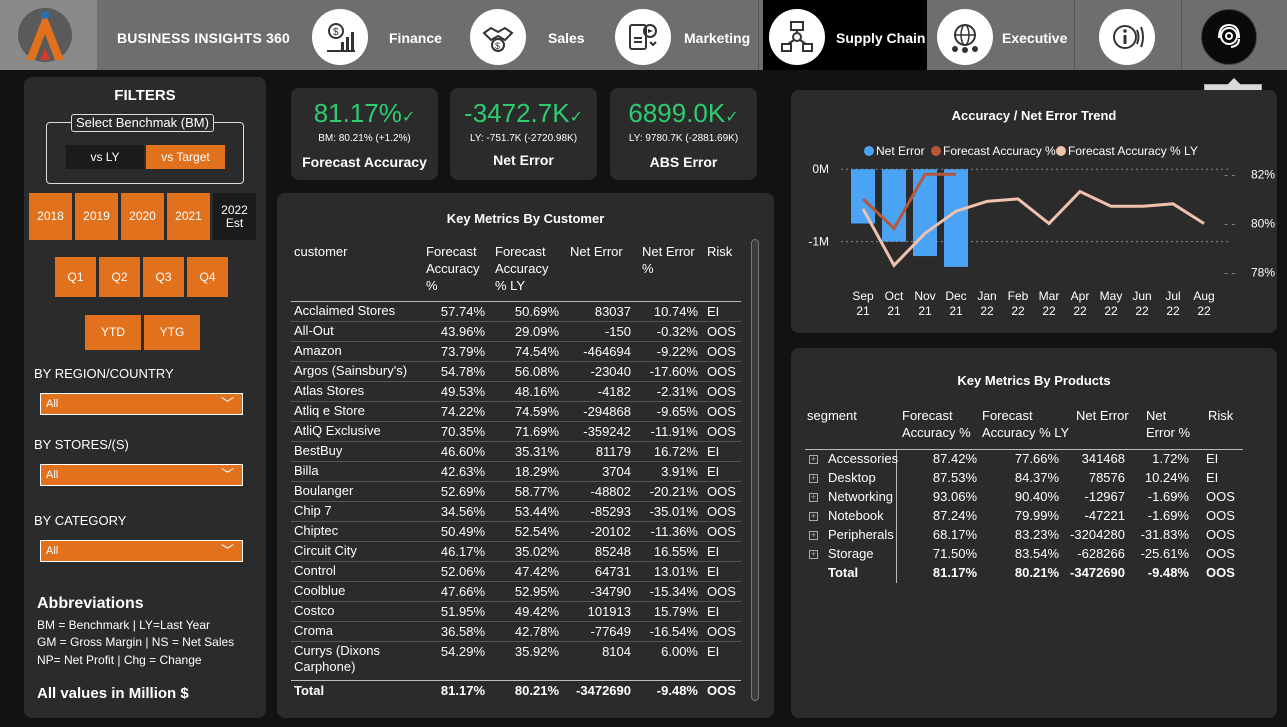 The height and width of the screenshot is (727, 1287). I want to click on quarter-q4-button: Q4, so click(207, 277).